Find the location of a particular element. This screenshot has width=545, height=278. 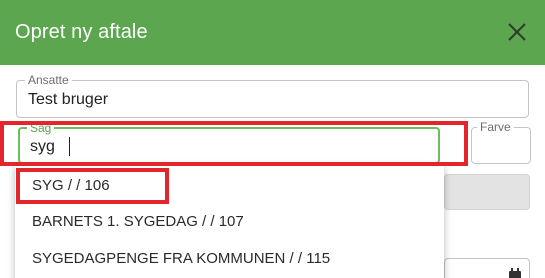

disabled-field is located at coordinates (487, 192).